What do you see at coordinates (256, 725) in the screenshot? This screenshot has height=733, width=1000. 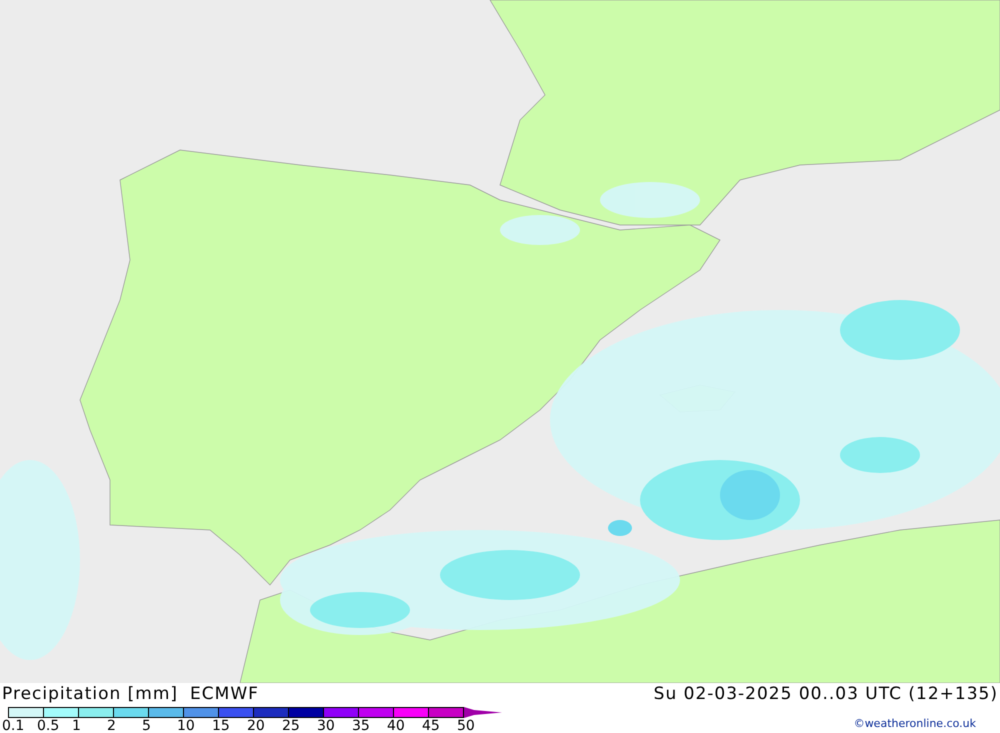 I see `legend-label: 20` at bounding box center [256, 725].